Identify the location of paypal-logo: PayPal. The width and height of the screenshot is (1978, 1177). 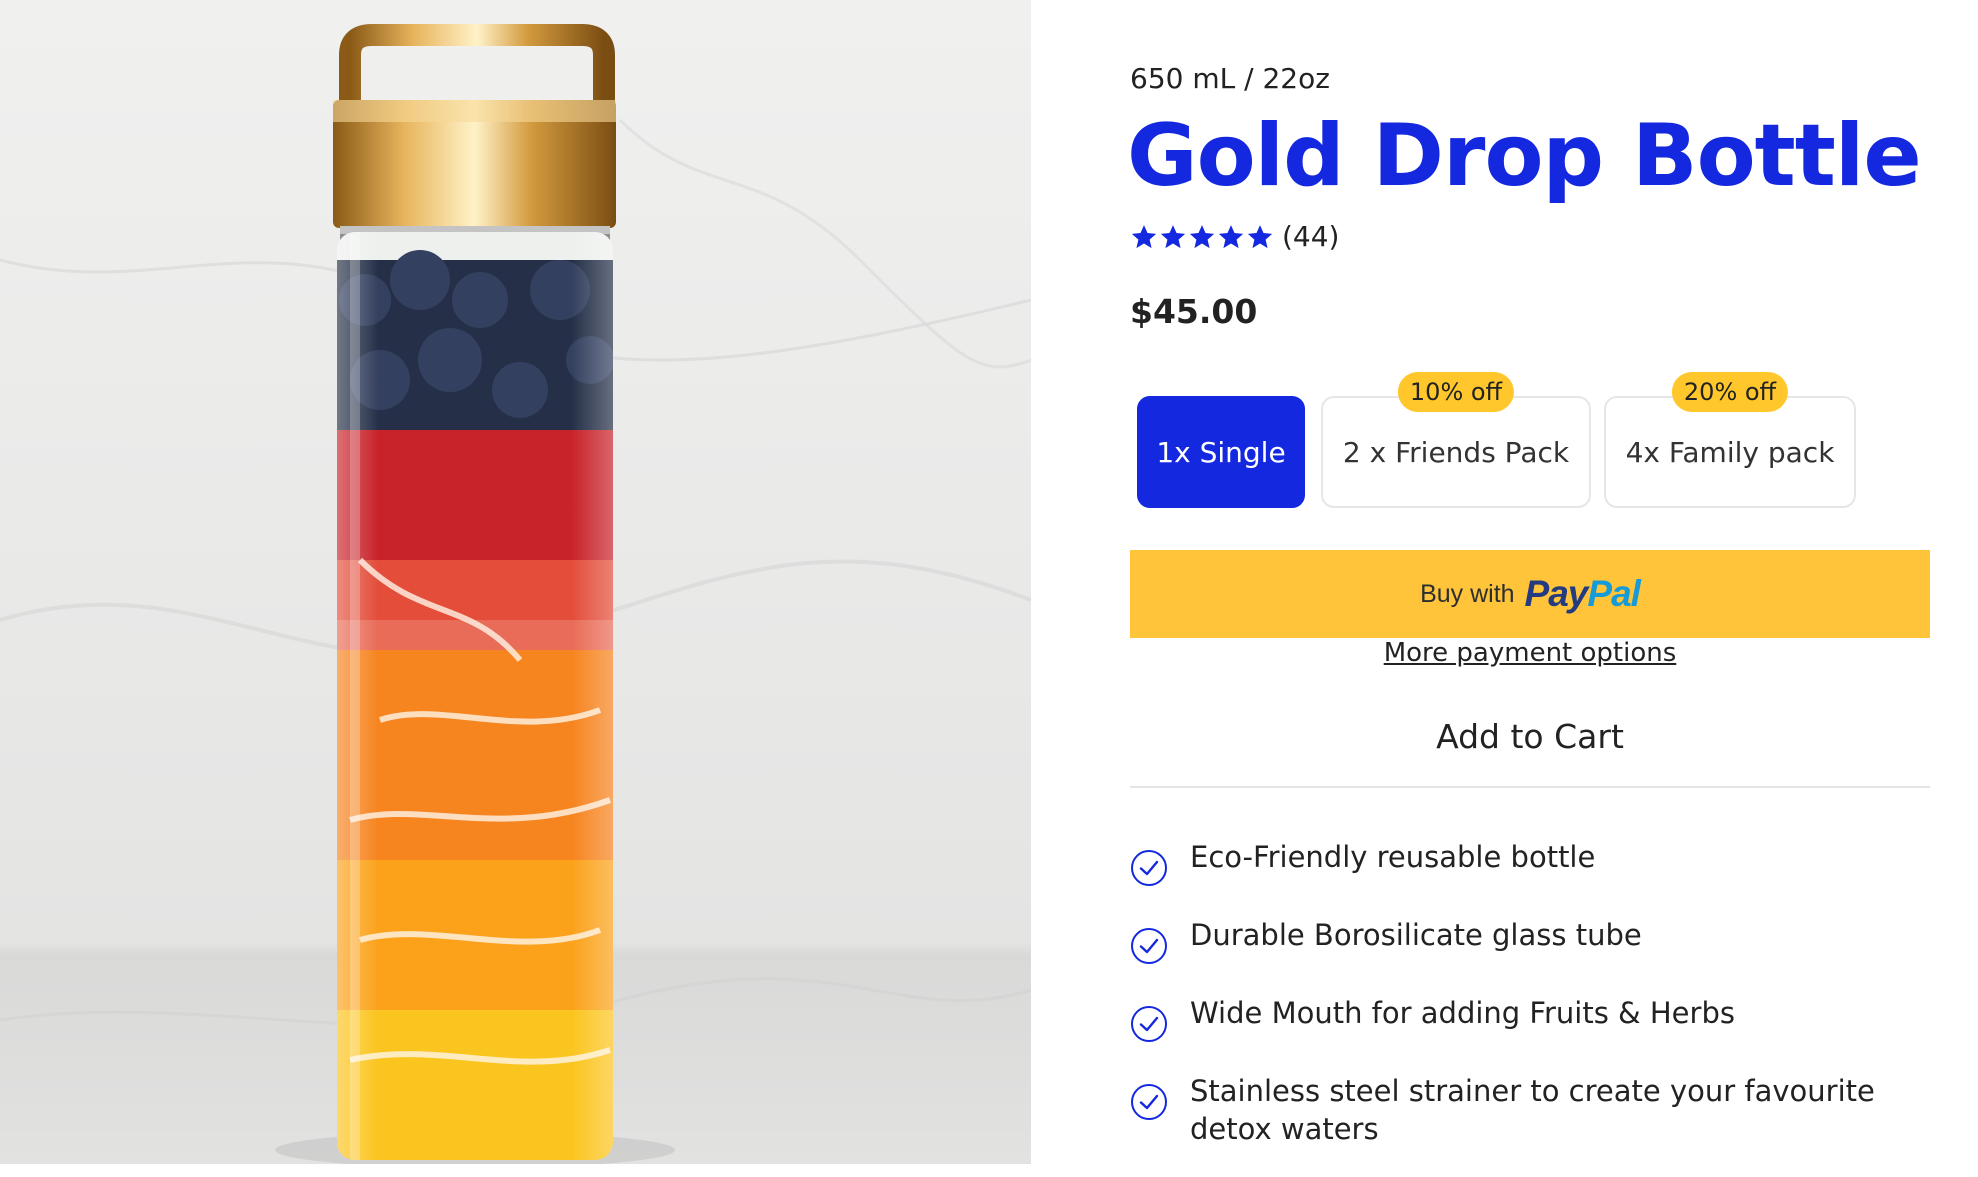
(1582, 593).